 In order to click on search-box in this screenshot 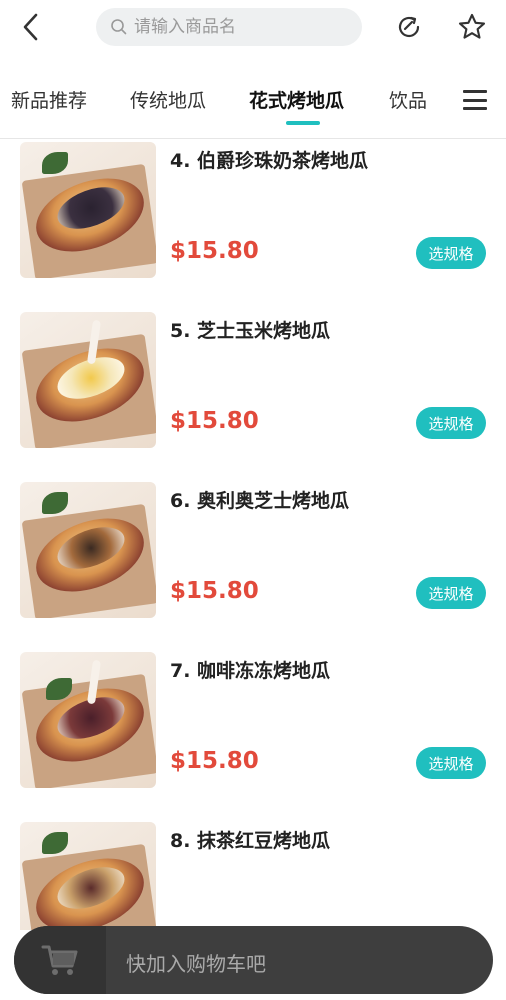, I will do `click(229, 27)`.